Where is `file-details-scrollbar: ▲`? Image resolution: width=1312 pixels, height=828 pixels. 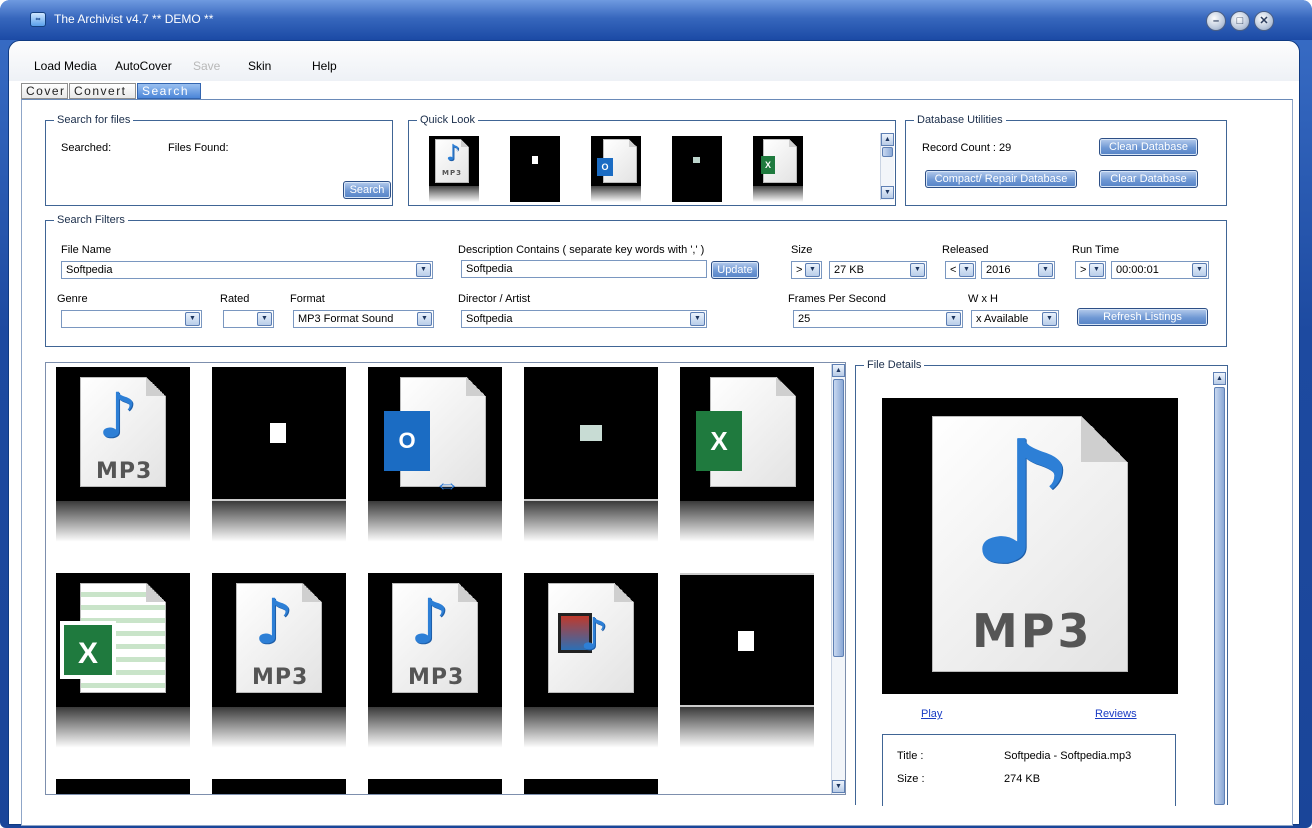 file-details-scrollbar: ▲ is located at coordinates (1220, 589).